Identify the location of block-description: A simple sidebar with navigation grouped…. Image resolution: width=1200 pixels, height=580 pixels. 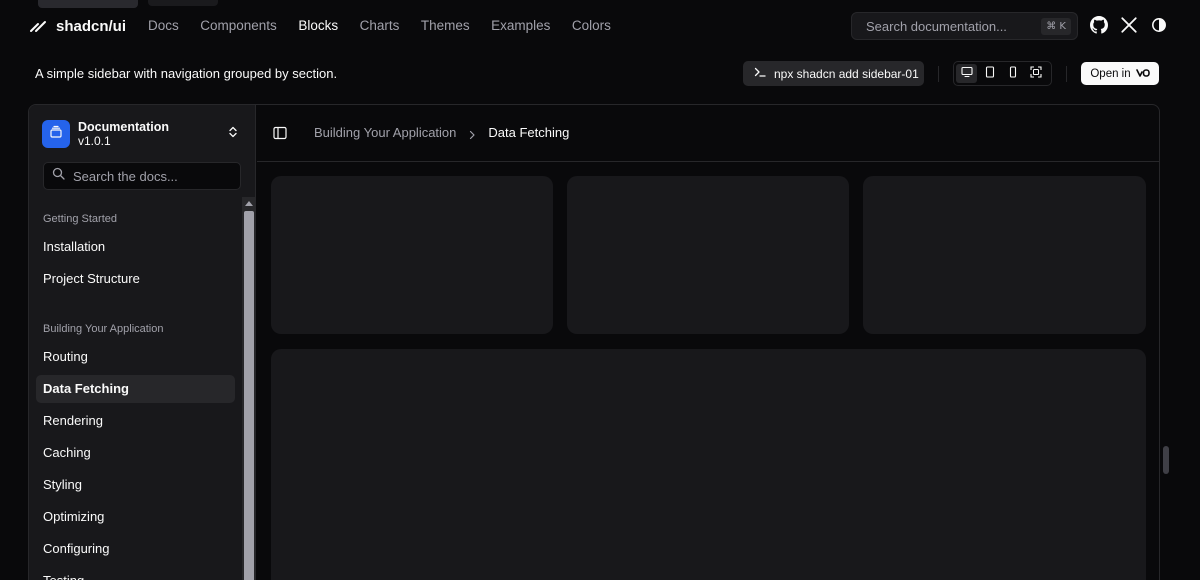
(186, 73).